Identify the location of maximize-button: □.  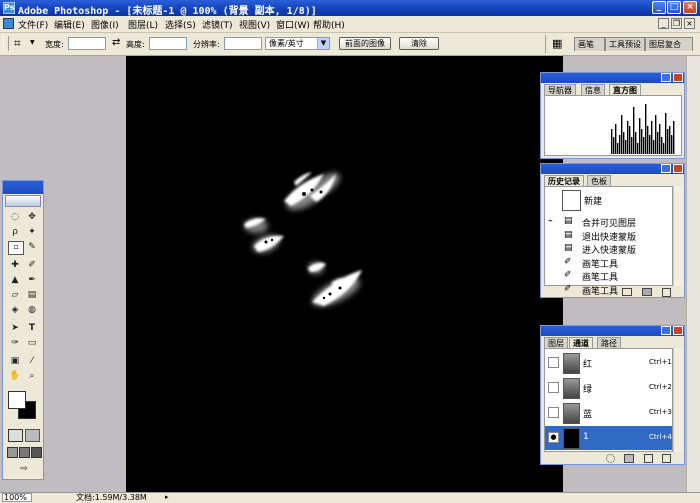
(674, 7).